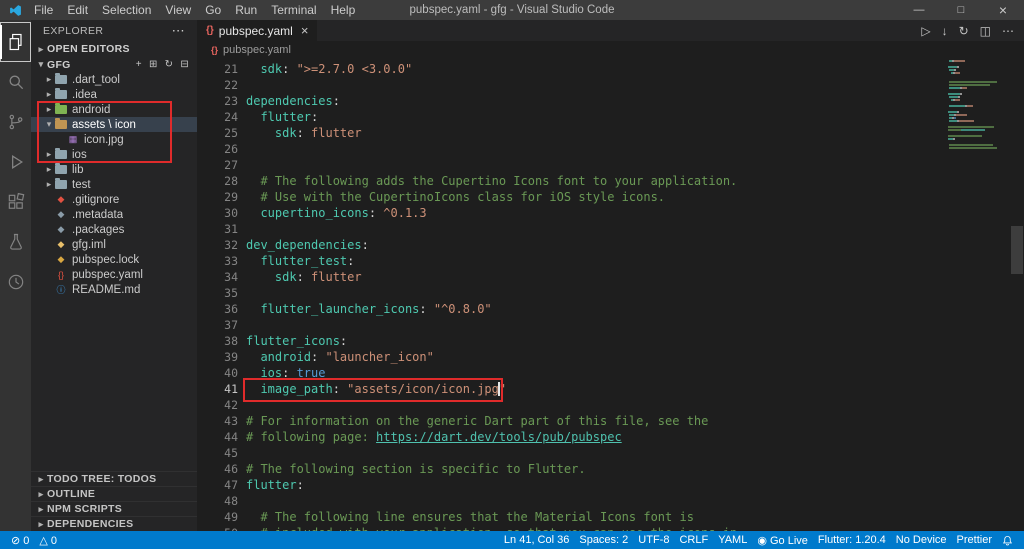  I want to click on code-line-41: 41 image_path: "assets/icon/icon.jpg", so click(572, 389).